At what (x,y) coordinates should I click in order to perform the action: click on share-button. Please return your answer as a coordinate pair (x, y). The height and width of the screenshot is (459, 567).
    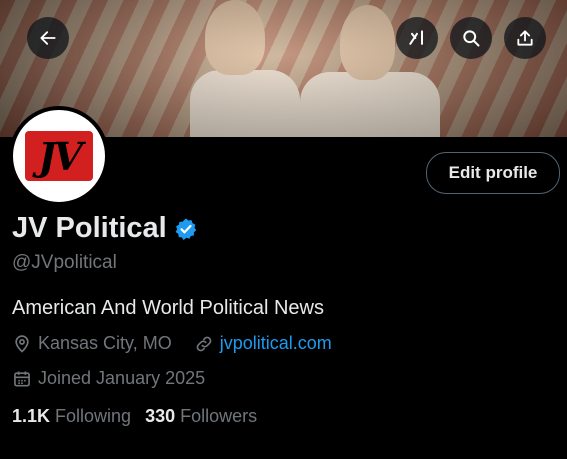
    Looking at the image, I should click on (525, 38).